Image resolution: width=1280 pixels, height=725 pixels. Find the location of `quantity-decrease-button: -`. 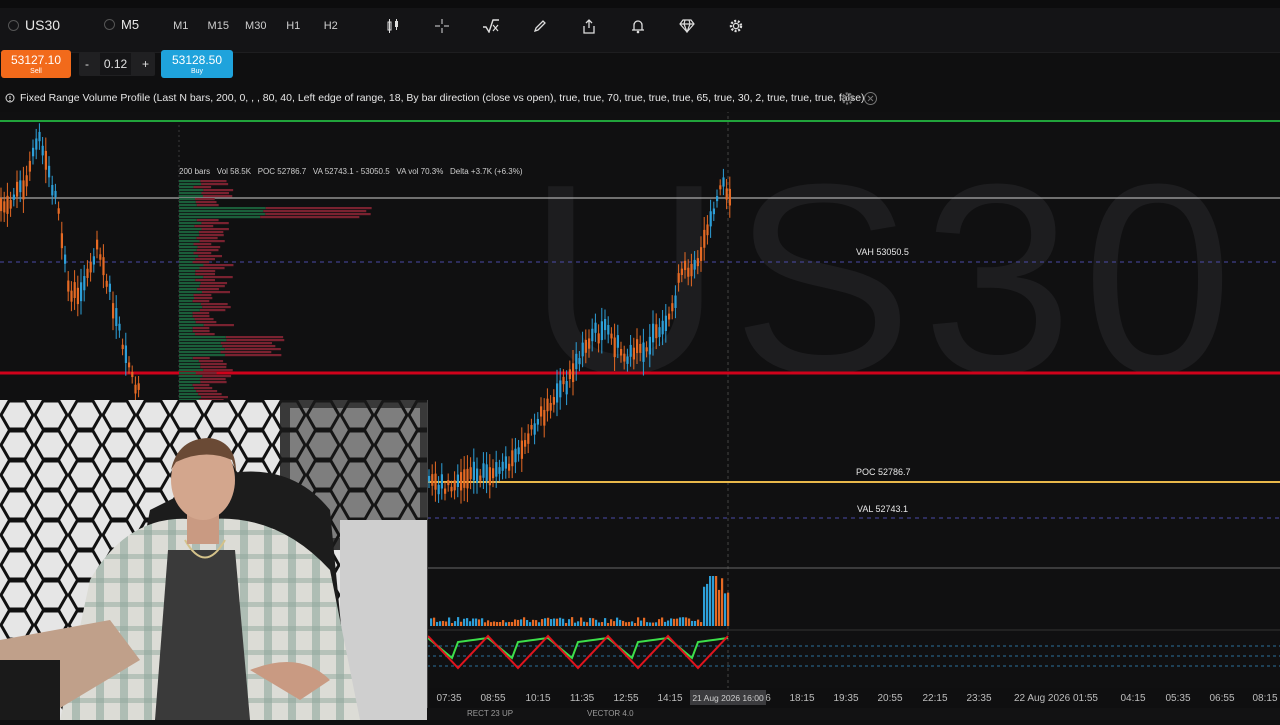

quantity-decrease-button: - is located at coordinates (87, 64).